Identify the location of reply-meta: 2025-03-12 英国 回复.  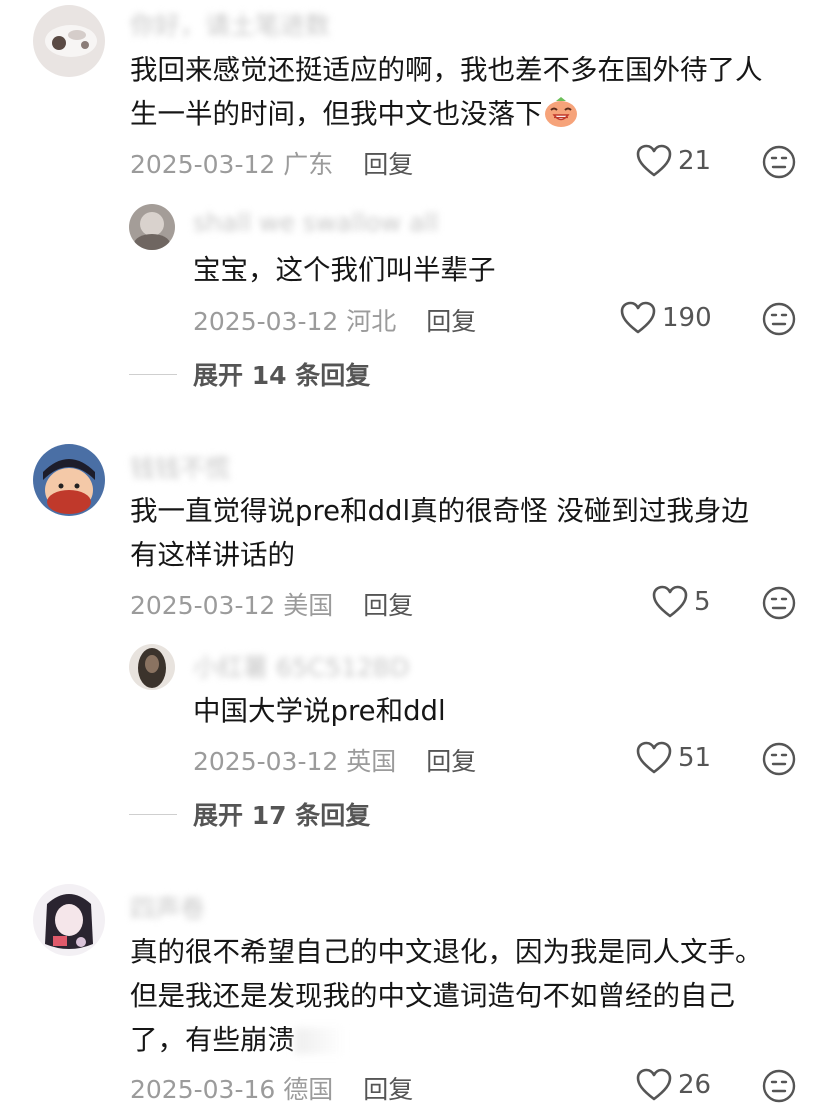
(334, 760).